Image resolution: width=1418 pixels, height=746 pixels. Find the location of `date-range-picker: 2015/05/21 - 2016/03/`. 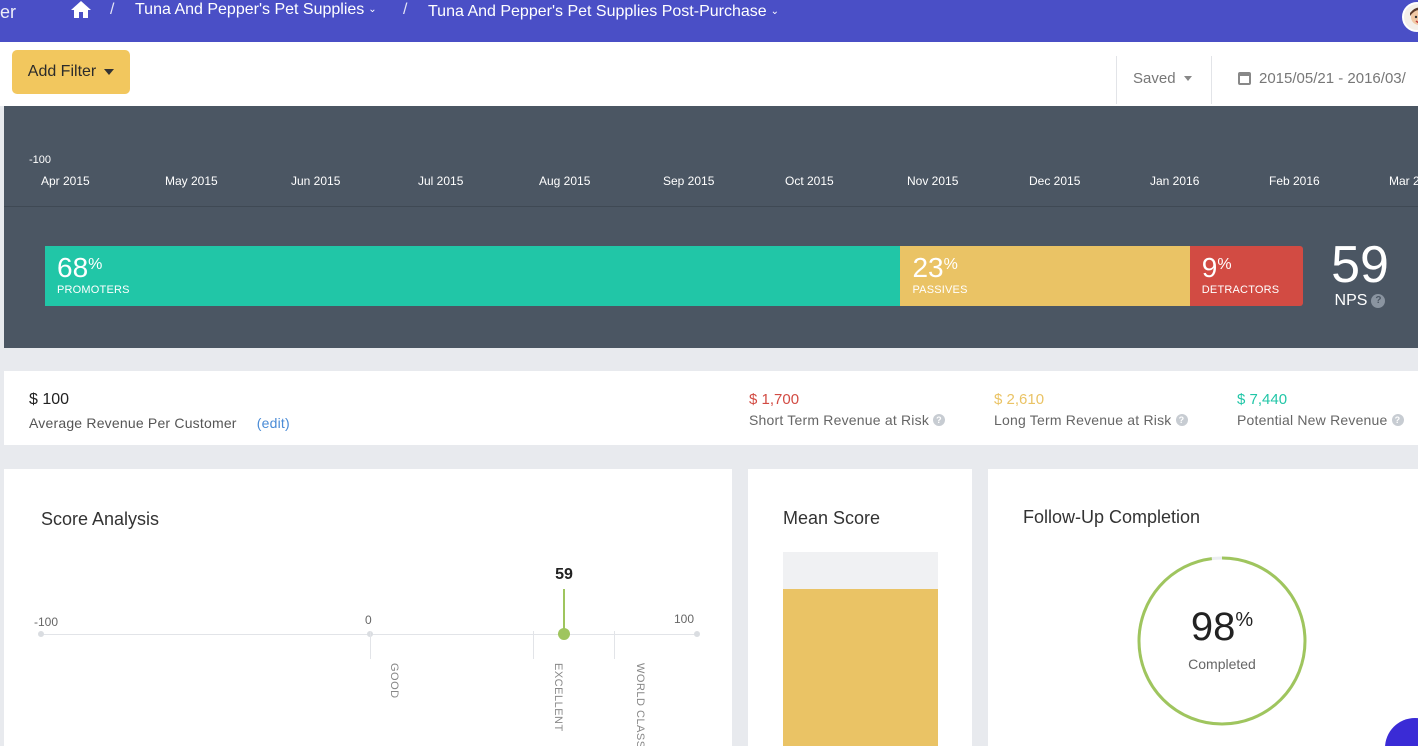

date-range-picker: 2015/05/21 - 2016/03/ is located at coordinates (1322, 78).